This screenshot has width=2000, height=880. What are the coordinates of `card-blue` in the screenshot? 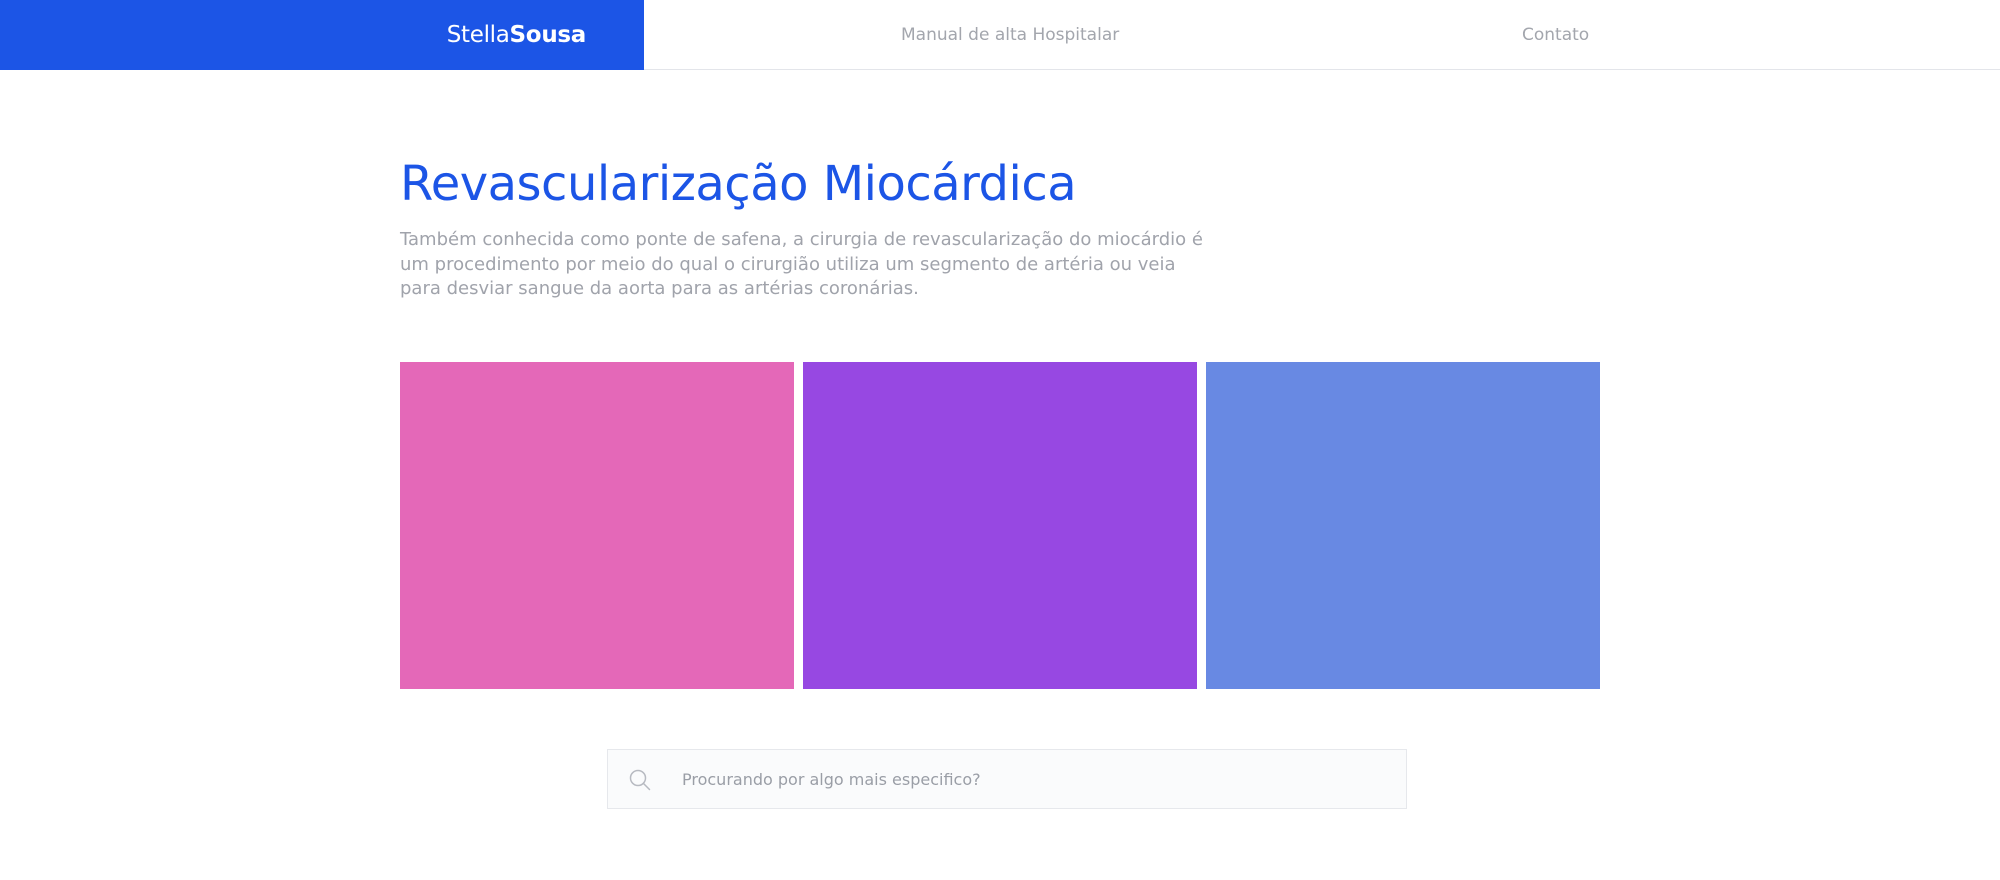 It's located at (1403, 525).